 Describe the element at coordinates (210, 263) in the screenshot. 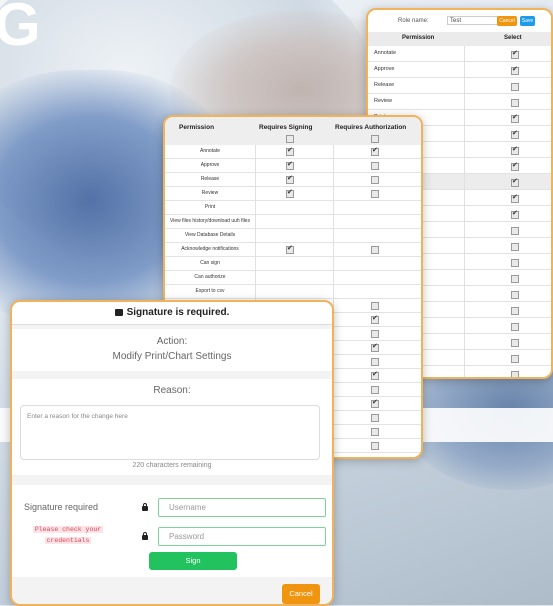

I see `permission-label: Can sign` at that location.